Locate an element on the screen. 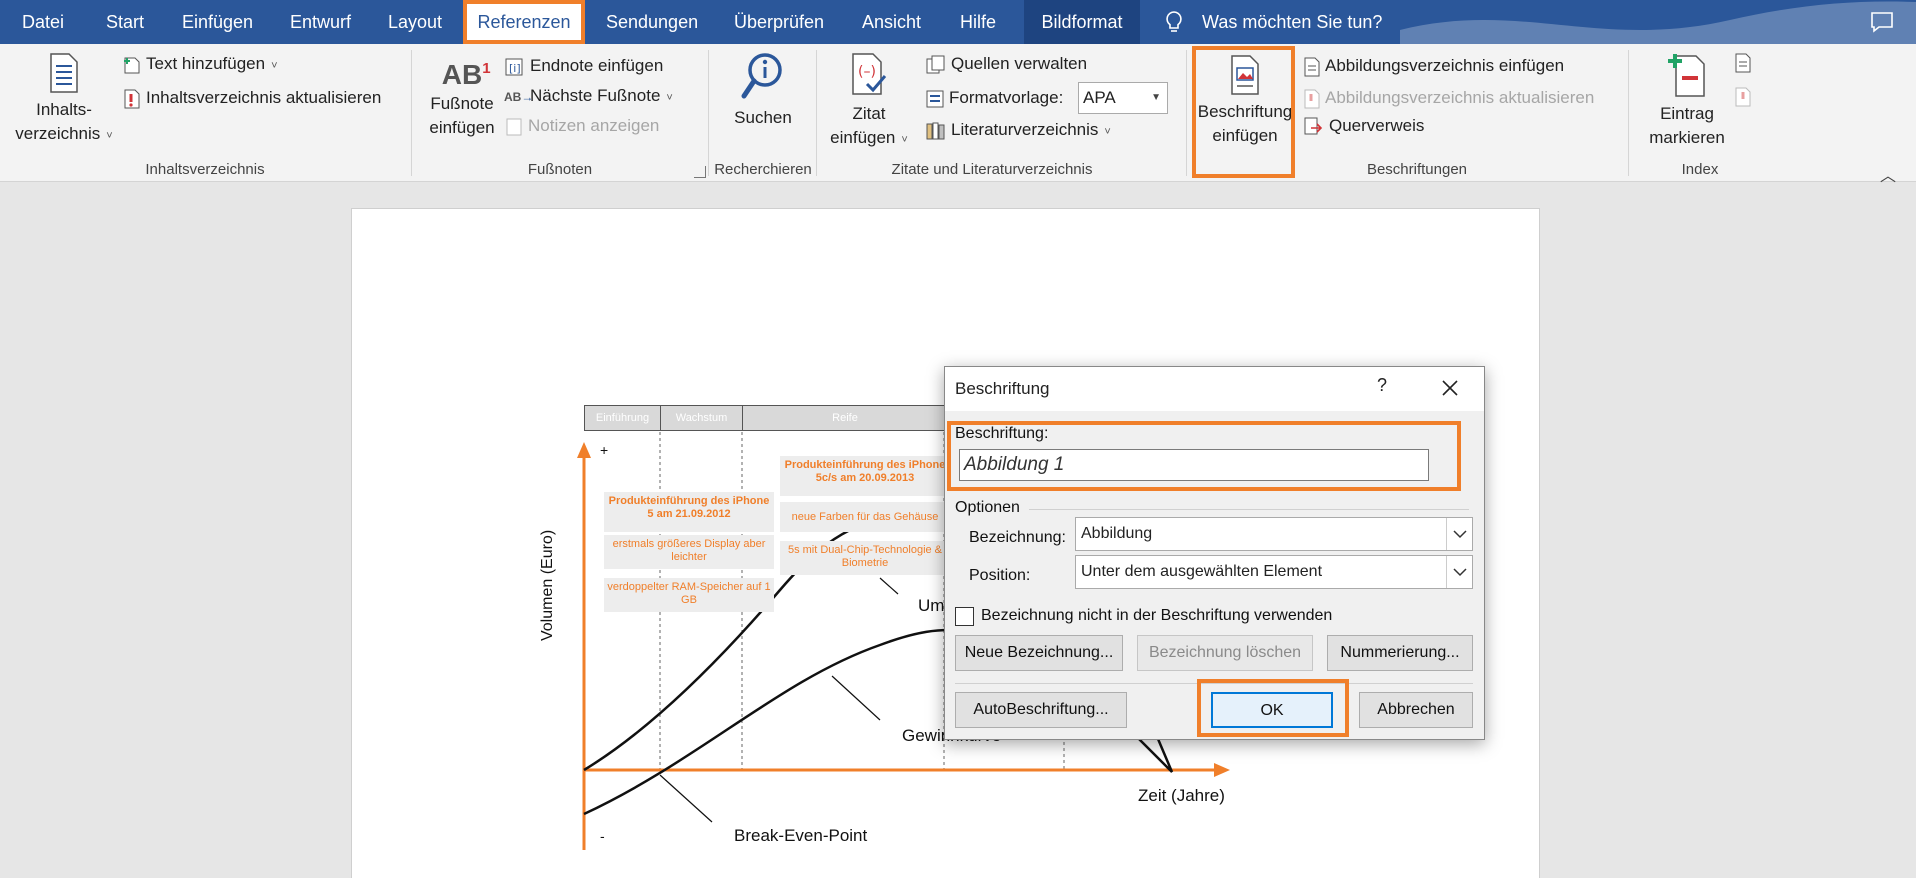 The height and width of the screenshot is (878, 1916). help-button: ? is located at coordinates (1382, 385).